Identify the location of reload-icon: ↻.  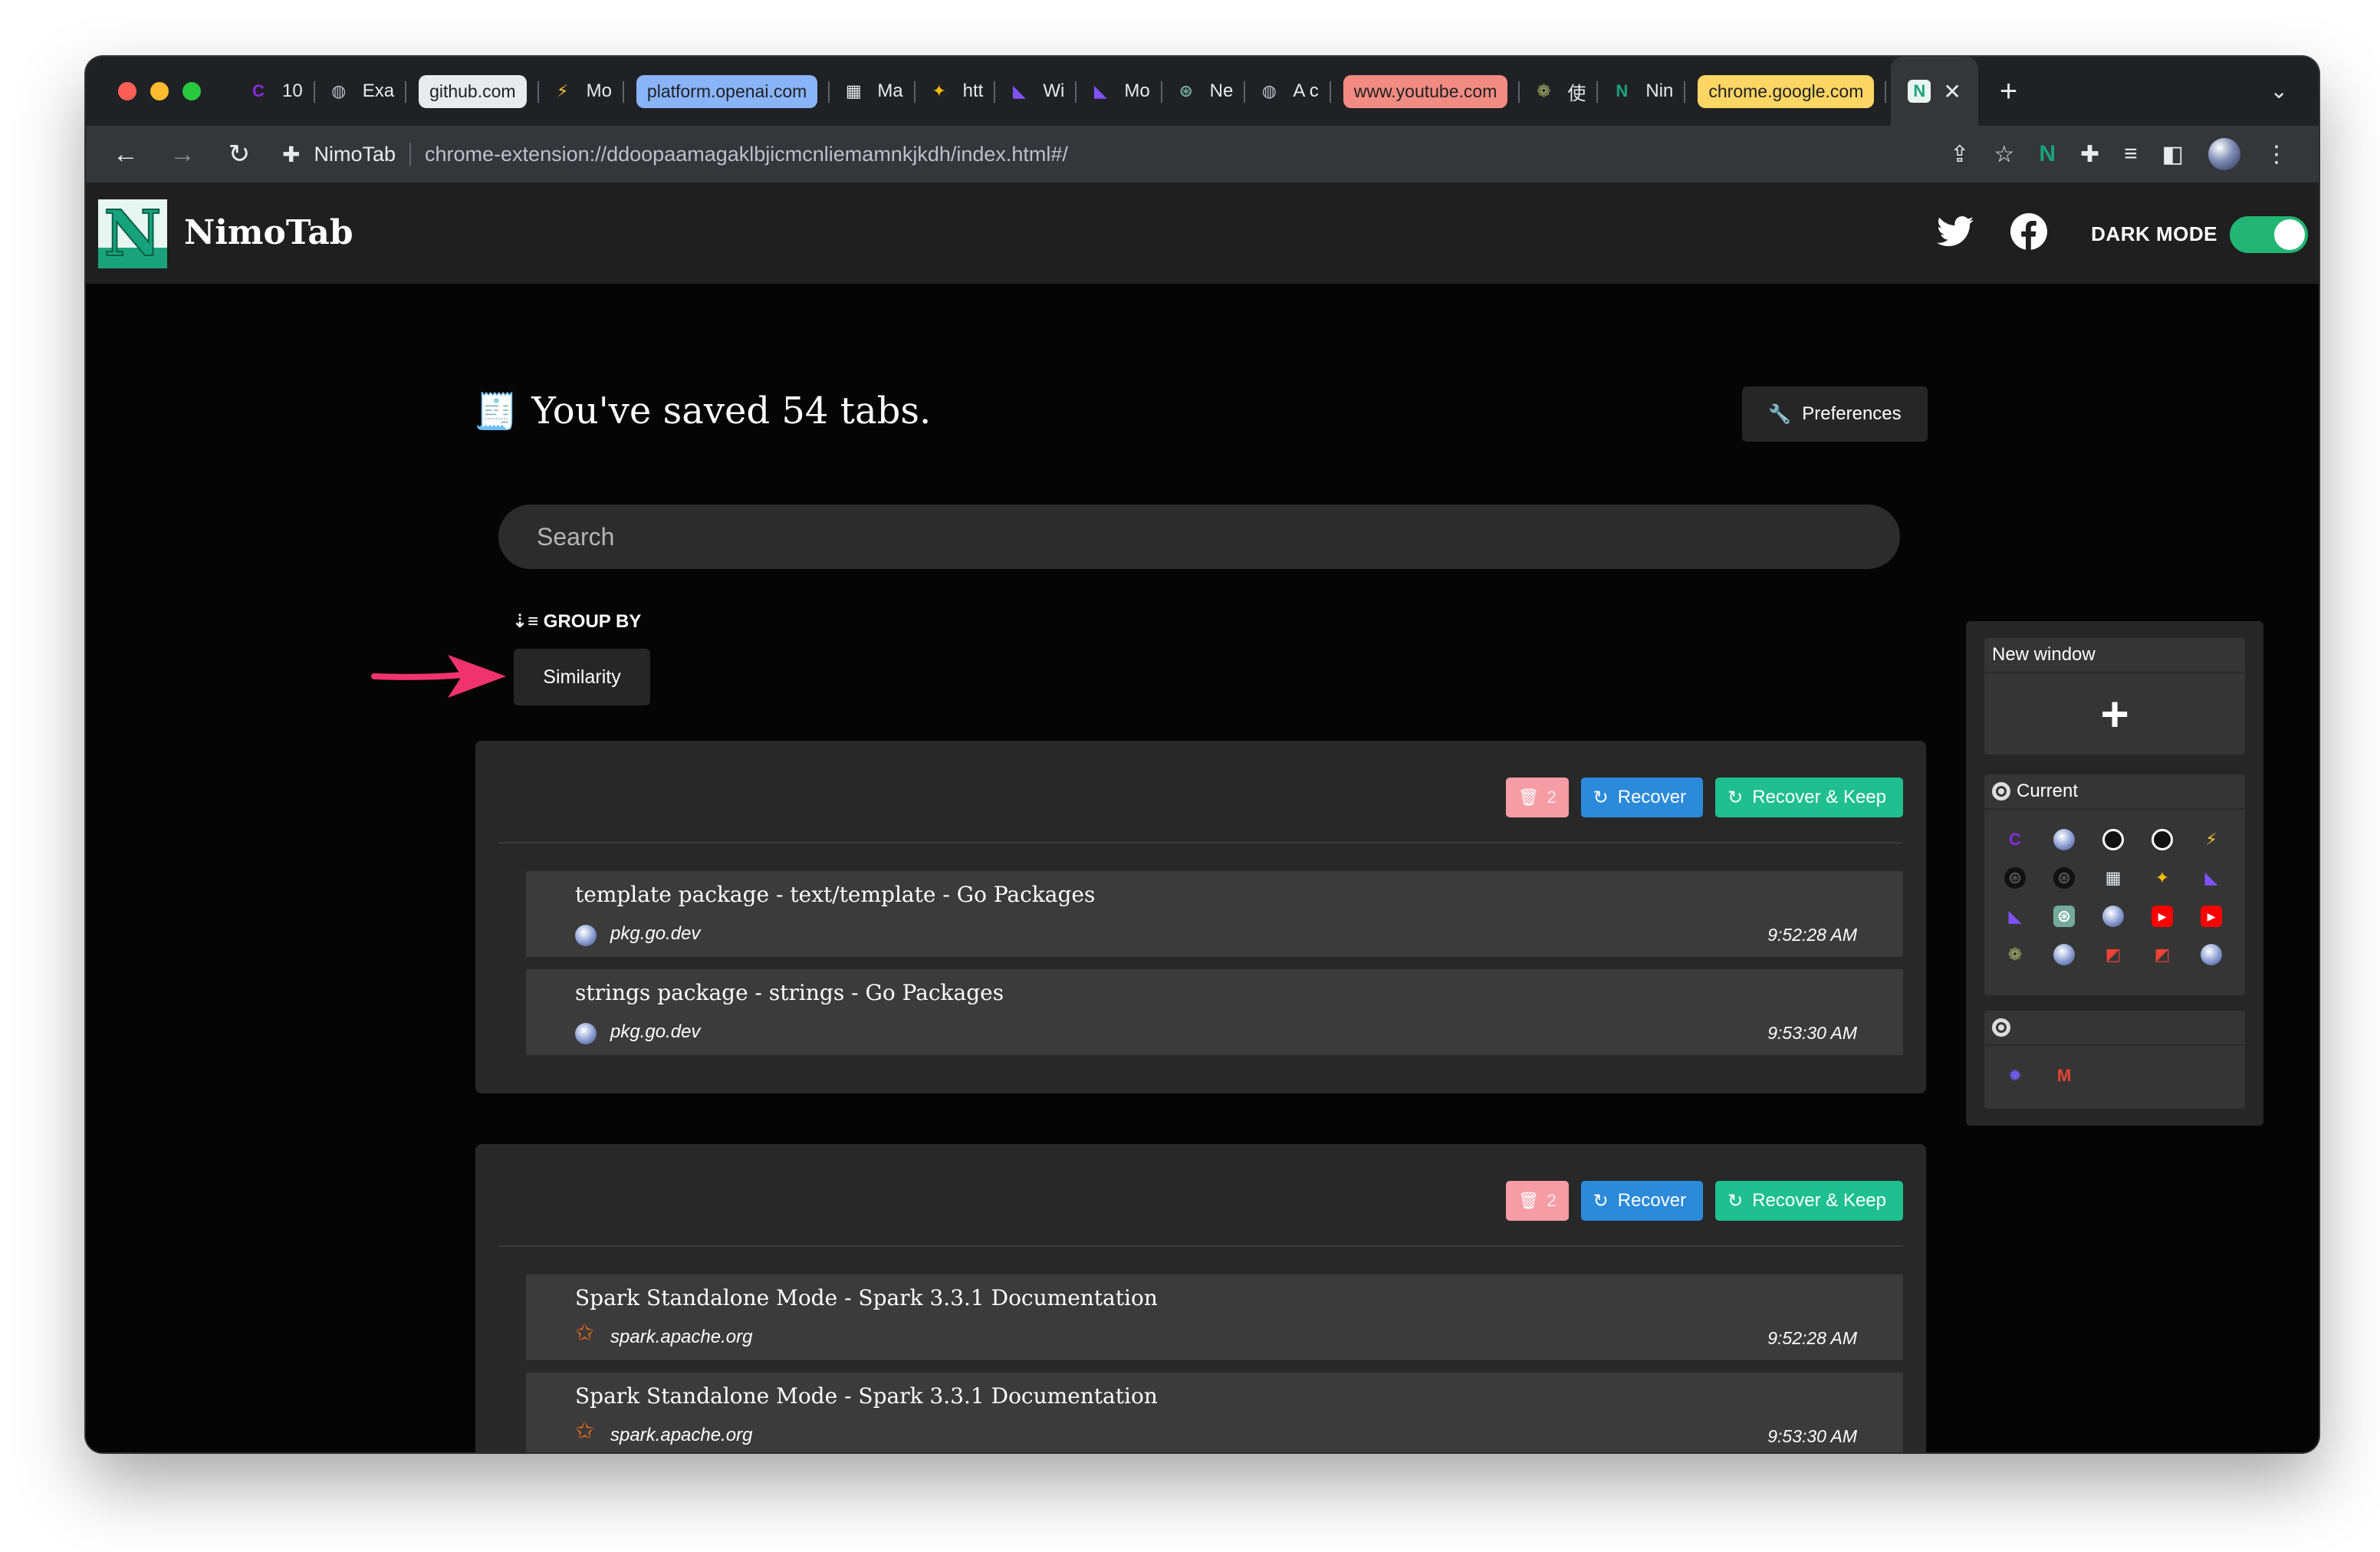
(239, 154).